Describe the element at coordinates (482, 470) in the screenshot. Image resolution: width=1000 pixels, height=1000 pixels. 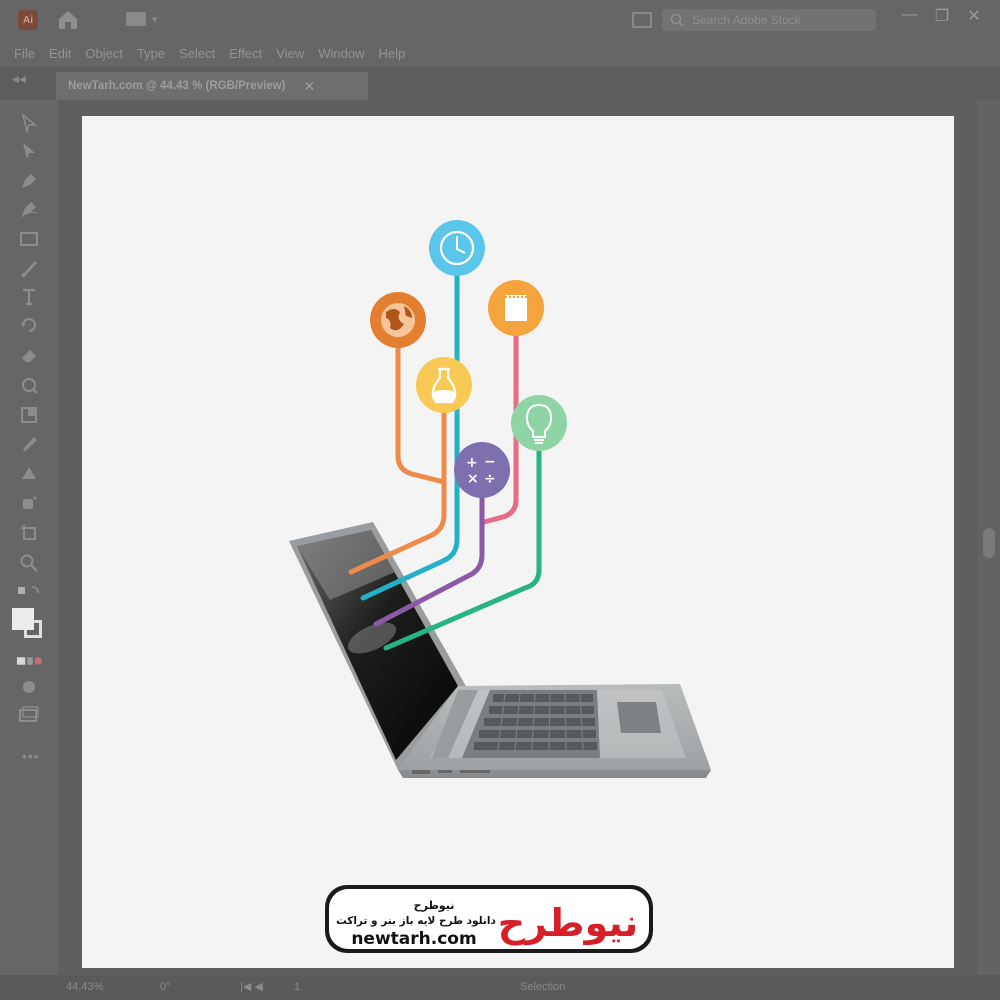
I see `math-symbols-icon: + − × ÷` at that location.